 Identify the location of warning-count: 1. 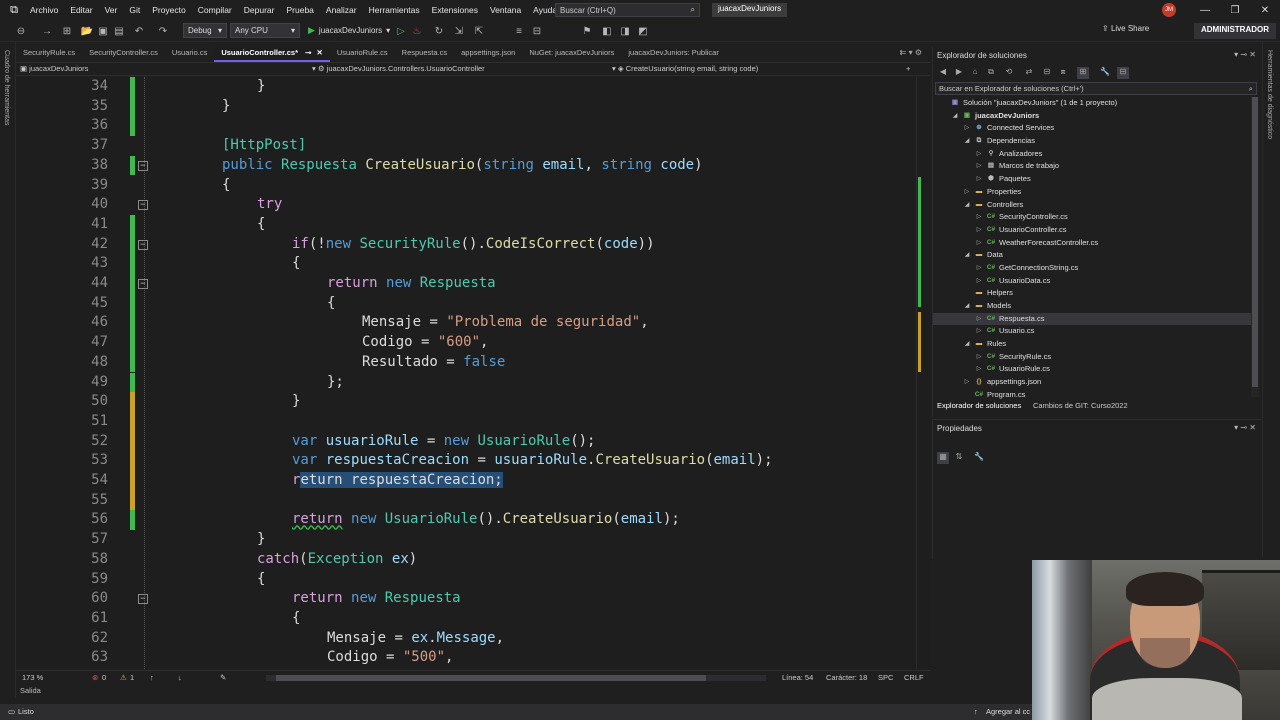
(132, 677).